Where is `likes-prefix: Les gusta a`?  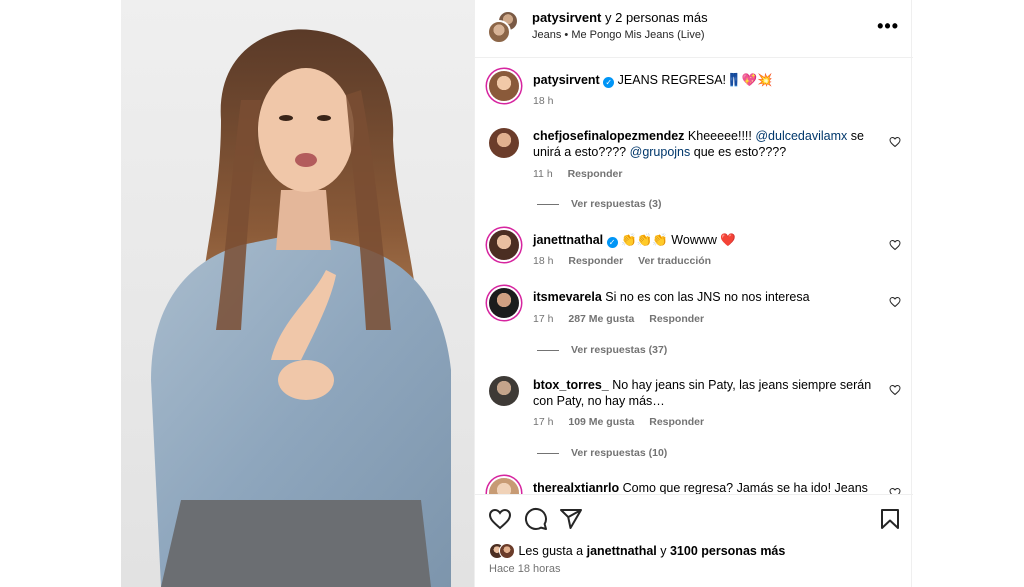
likes-prefix: Les gusta a is located at coordinates (551, 551).